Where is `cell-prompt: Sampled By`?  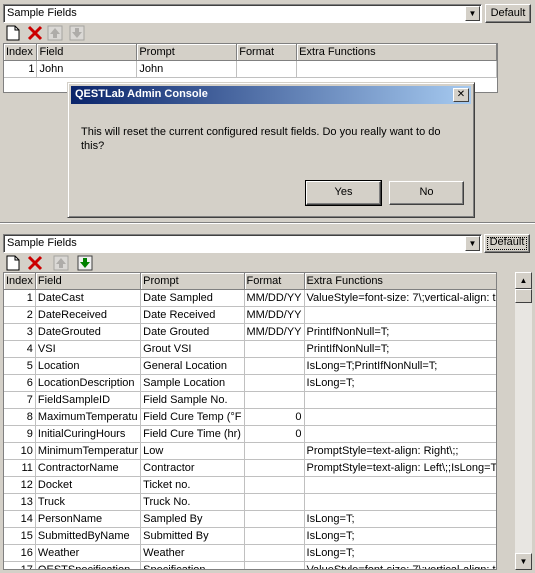
cell-prompt: Sampled By is located at coordinates (192, 519).